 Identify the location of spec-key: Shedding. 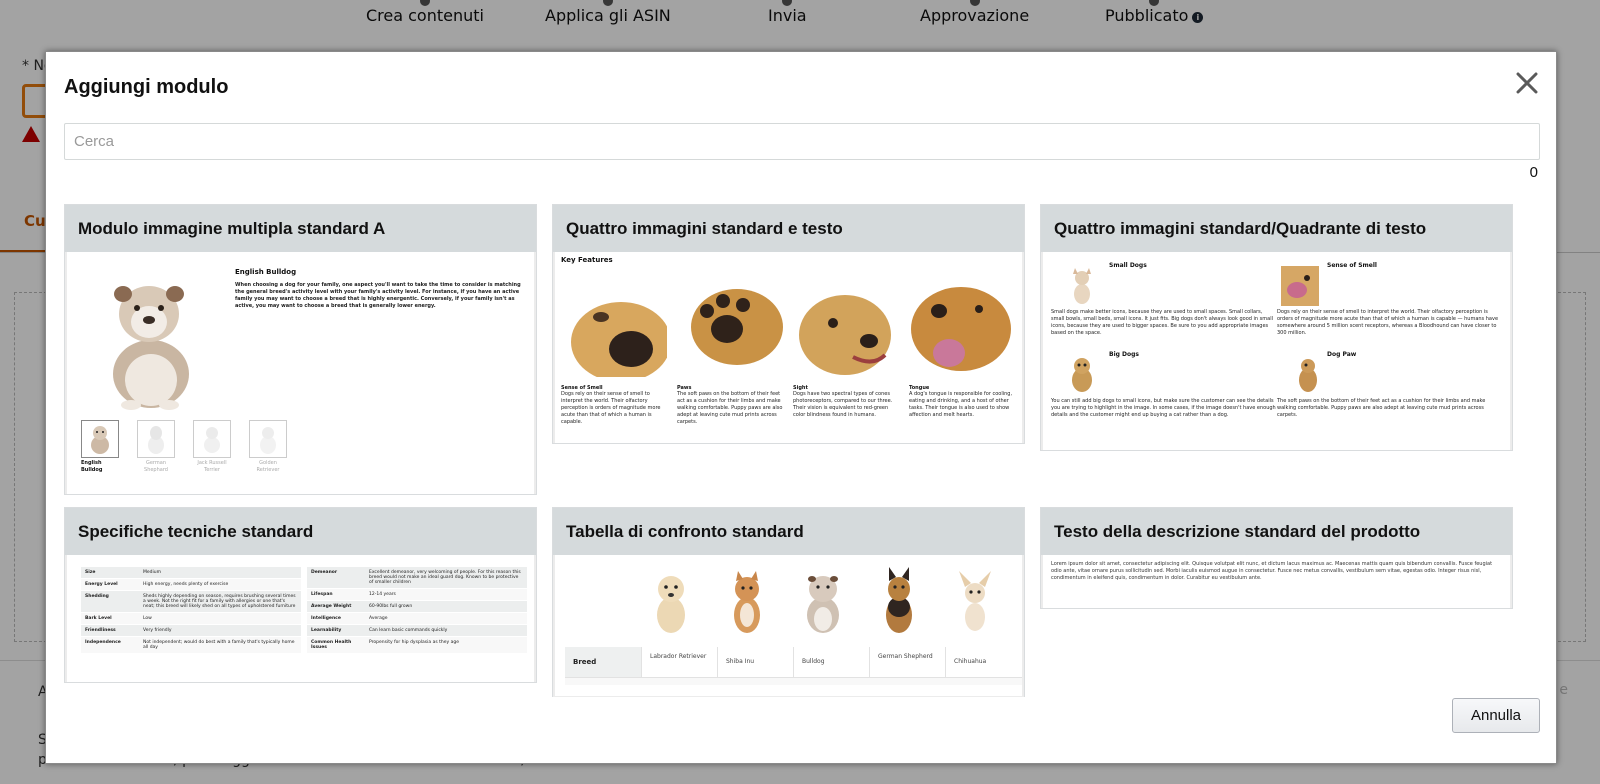
(97, 596).